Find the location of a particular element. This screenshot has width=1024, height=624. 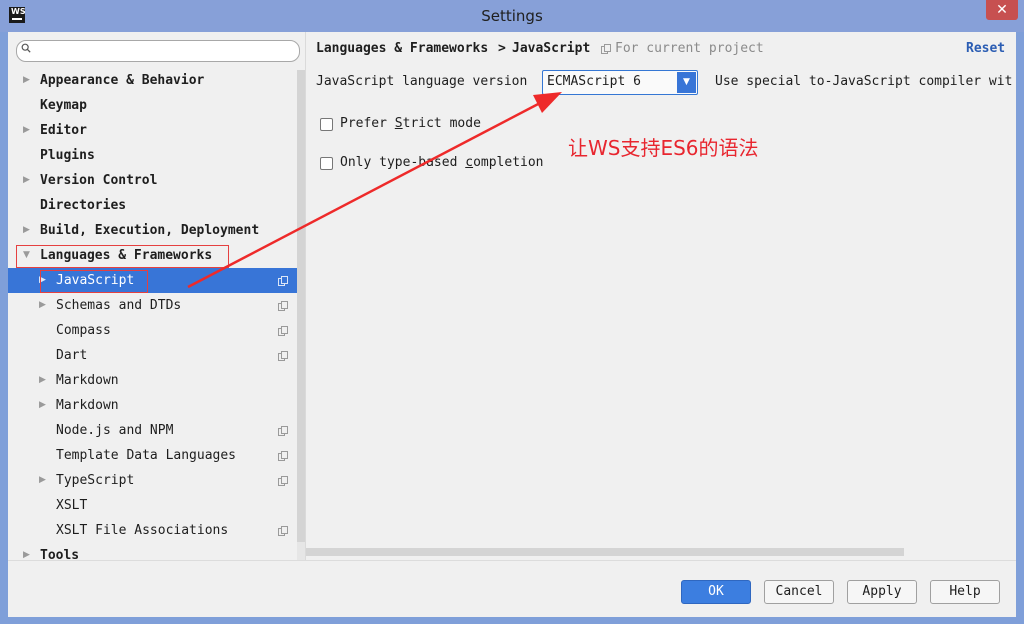

sidebar-item-label: Languages & Frameworks is located at coordinates (126, 255).